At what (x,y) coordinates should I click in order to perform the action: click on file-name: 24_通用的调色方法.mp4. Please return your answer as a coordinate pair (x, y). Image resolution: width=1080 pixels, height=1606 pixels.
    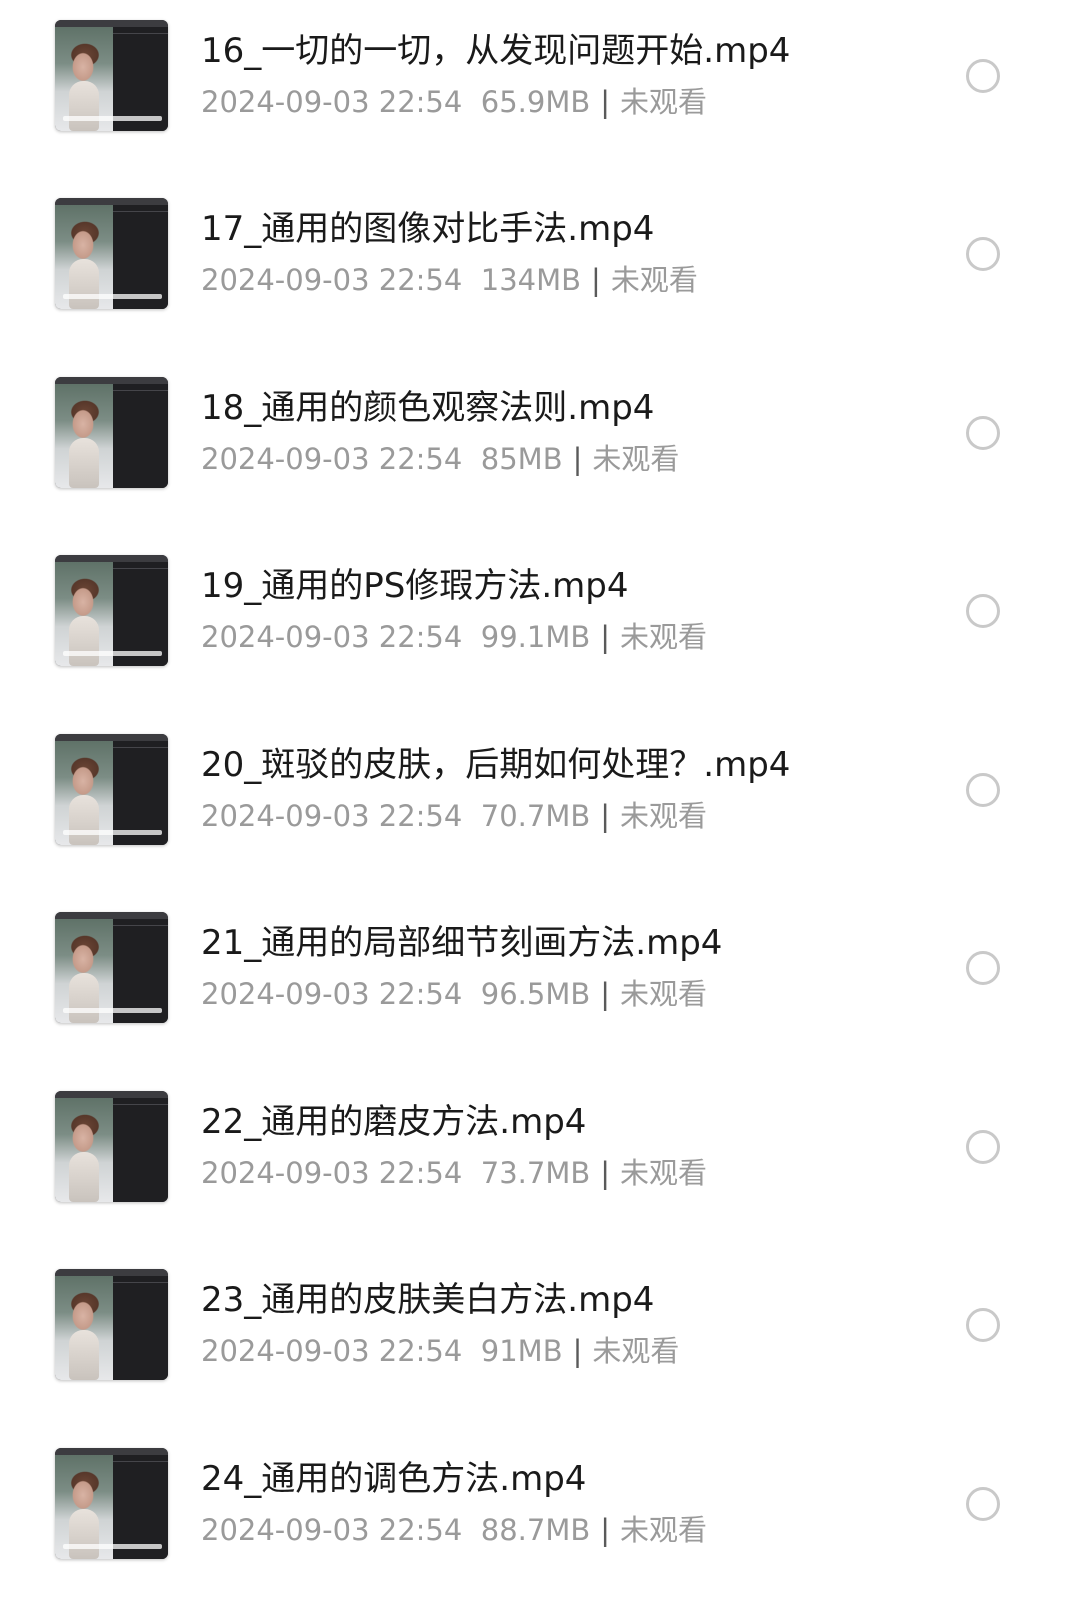
    Looking at the image, I should click on (393, 1479).